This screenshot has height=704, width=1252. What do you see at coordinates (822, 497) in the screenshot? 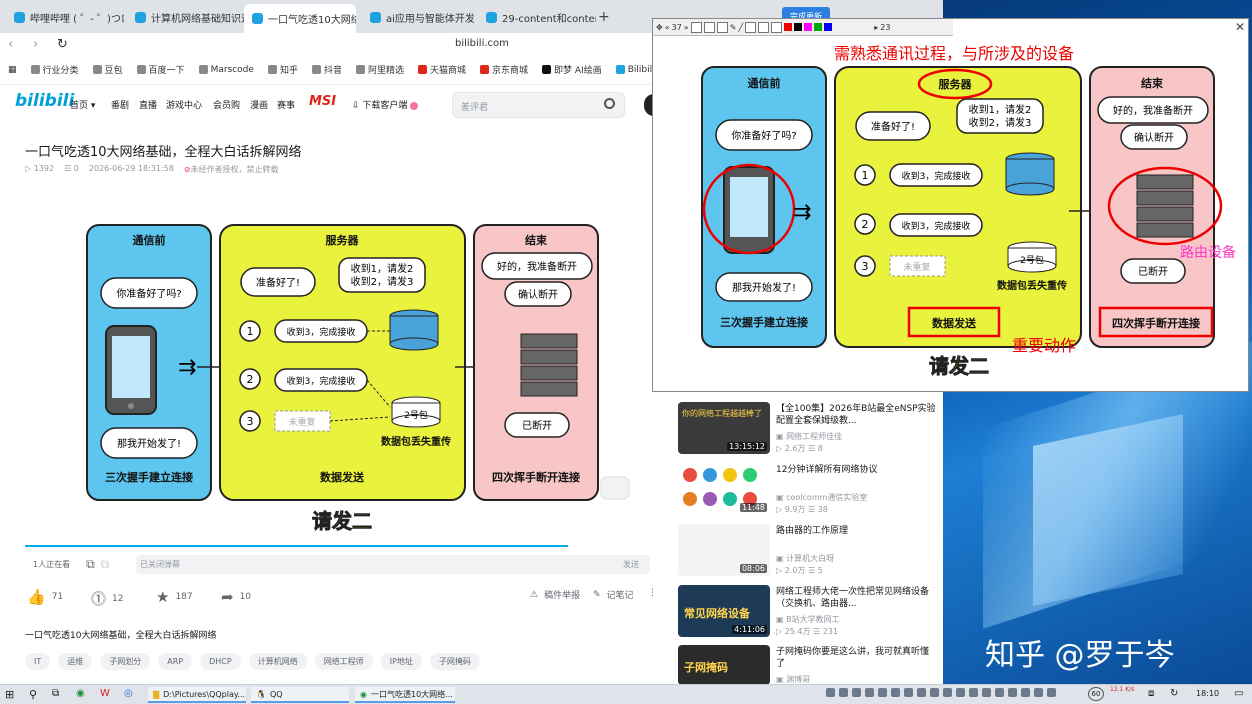
I see `recommend-uploader: ▣ coolcomm通信实验室` at bounding box center [822, 497].